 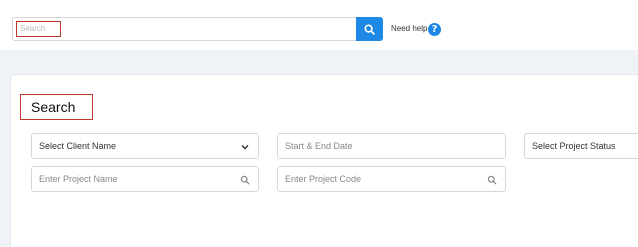 I want to click on search-placeholder: Search, so click(x=38, y=29).